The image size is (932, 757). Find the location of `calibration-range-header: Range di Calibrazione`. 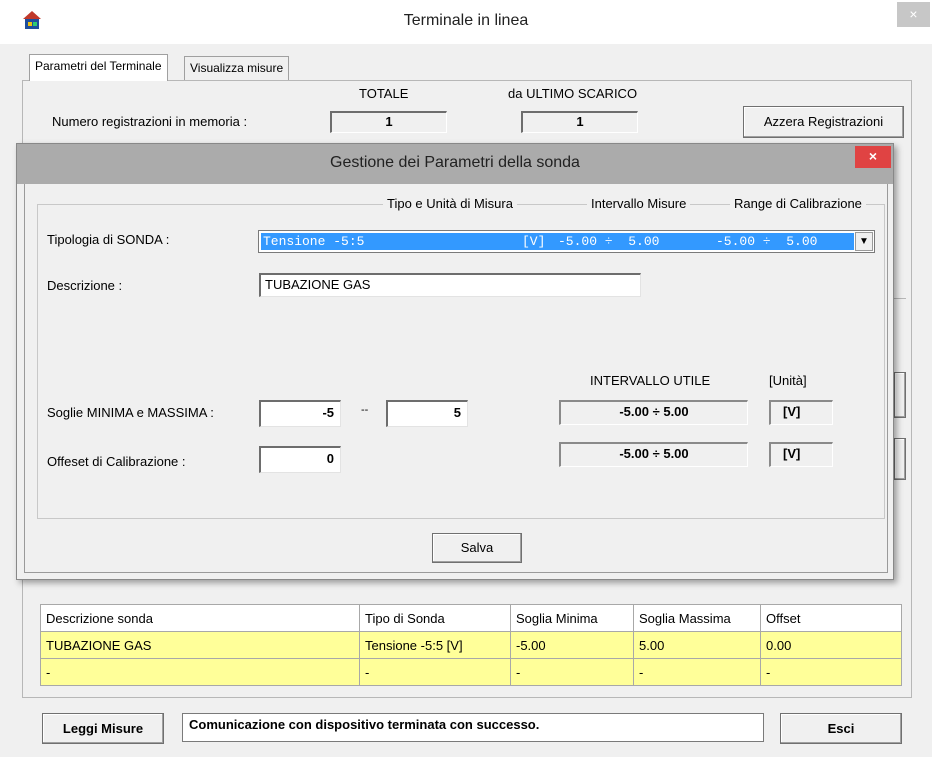

calibration-range-header: Range di Calibrazione is located at coordinates (798, 203).